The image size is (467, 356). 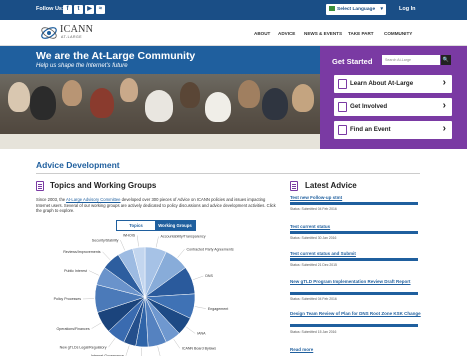 I want to click on advice-item-status: Status: Submitted 15 Jan 2016, so click(x=313, y=332).